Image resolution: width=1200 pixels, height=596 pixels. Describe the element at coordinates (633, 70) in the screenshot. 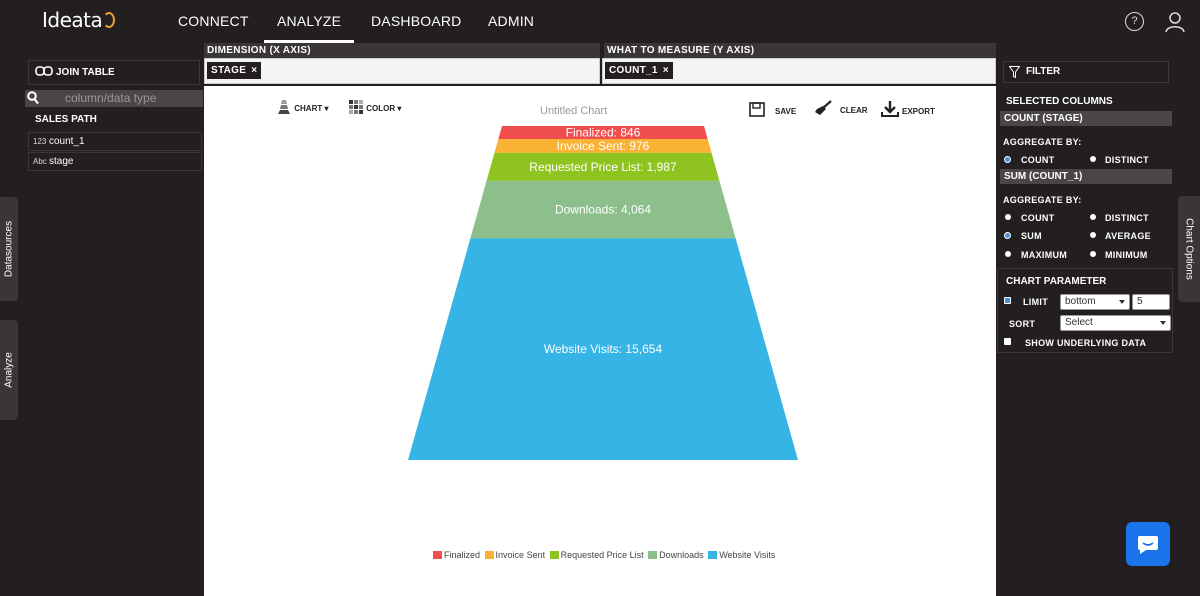

I see `y-axis-pill-label: COUNT_1` at that location.